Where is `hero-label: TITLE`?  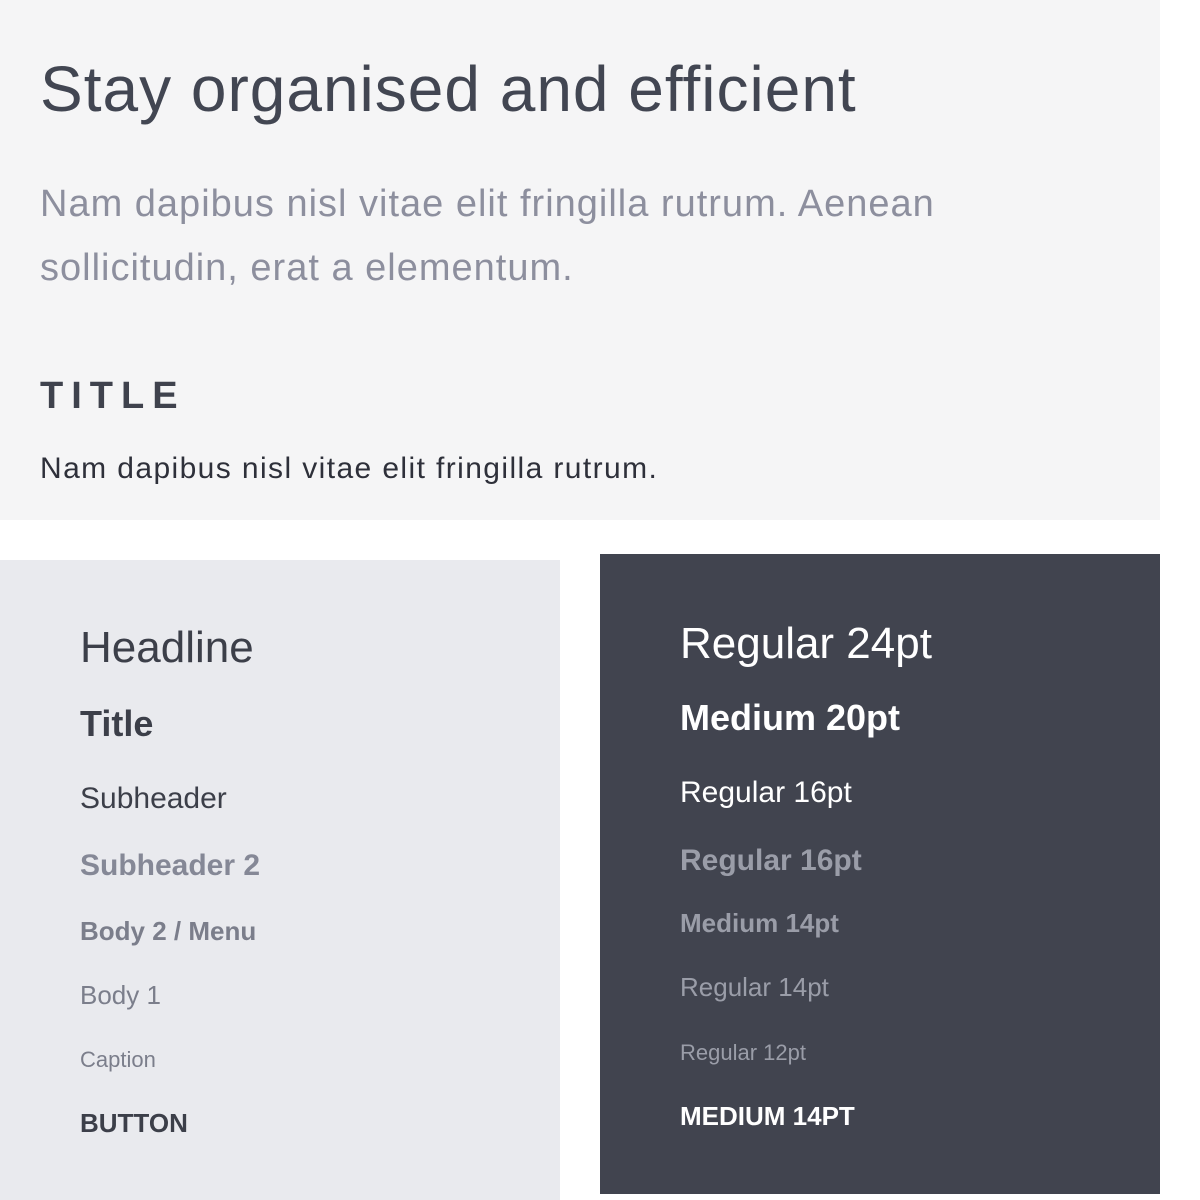 hero-label: TITLE is located at coordinates (113, 396).